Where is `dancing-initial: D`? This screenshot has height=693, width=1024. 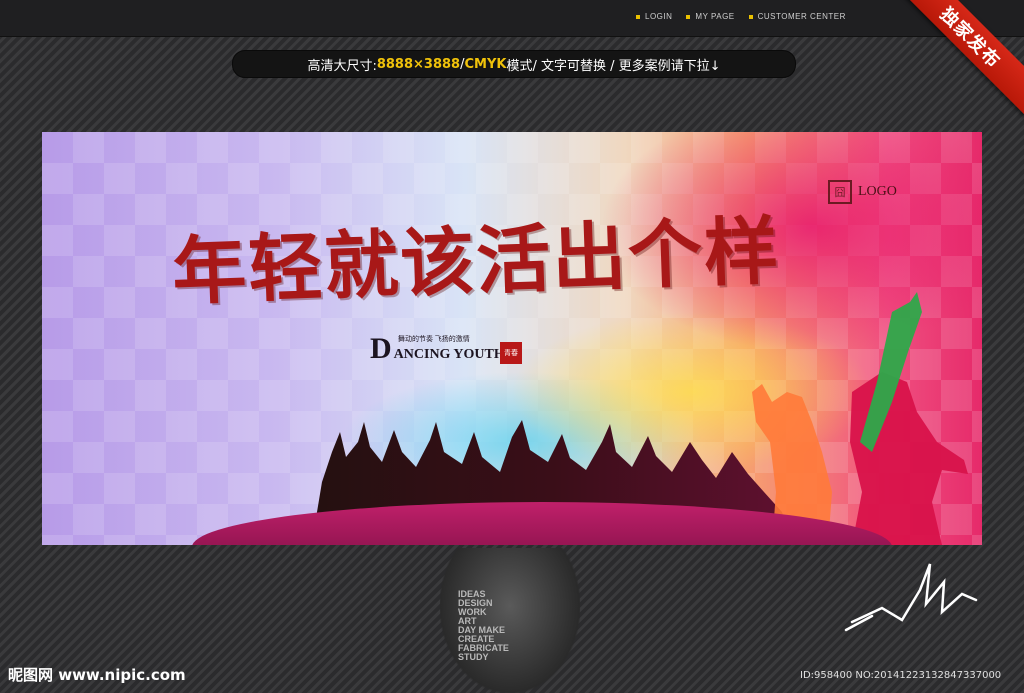 dancing-initial: D is located at coordinates (381, 348).